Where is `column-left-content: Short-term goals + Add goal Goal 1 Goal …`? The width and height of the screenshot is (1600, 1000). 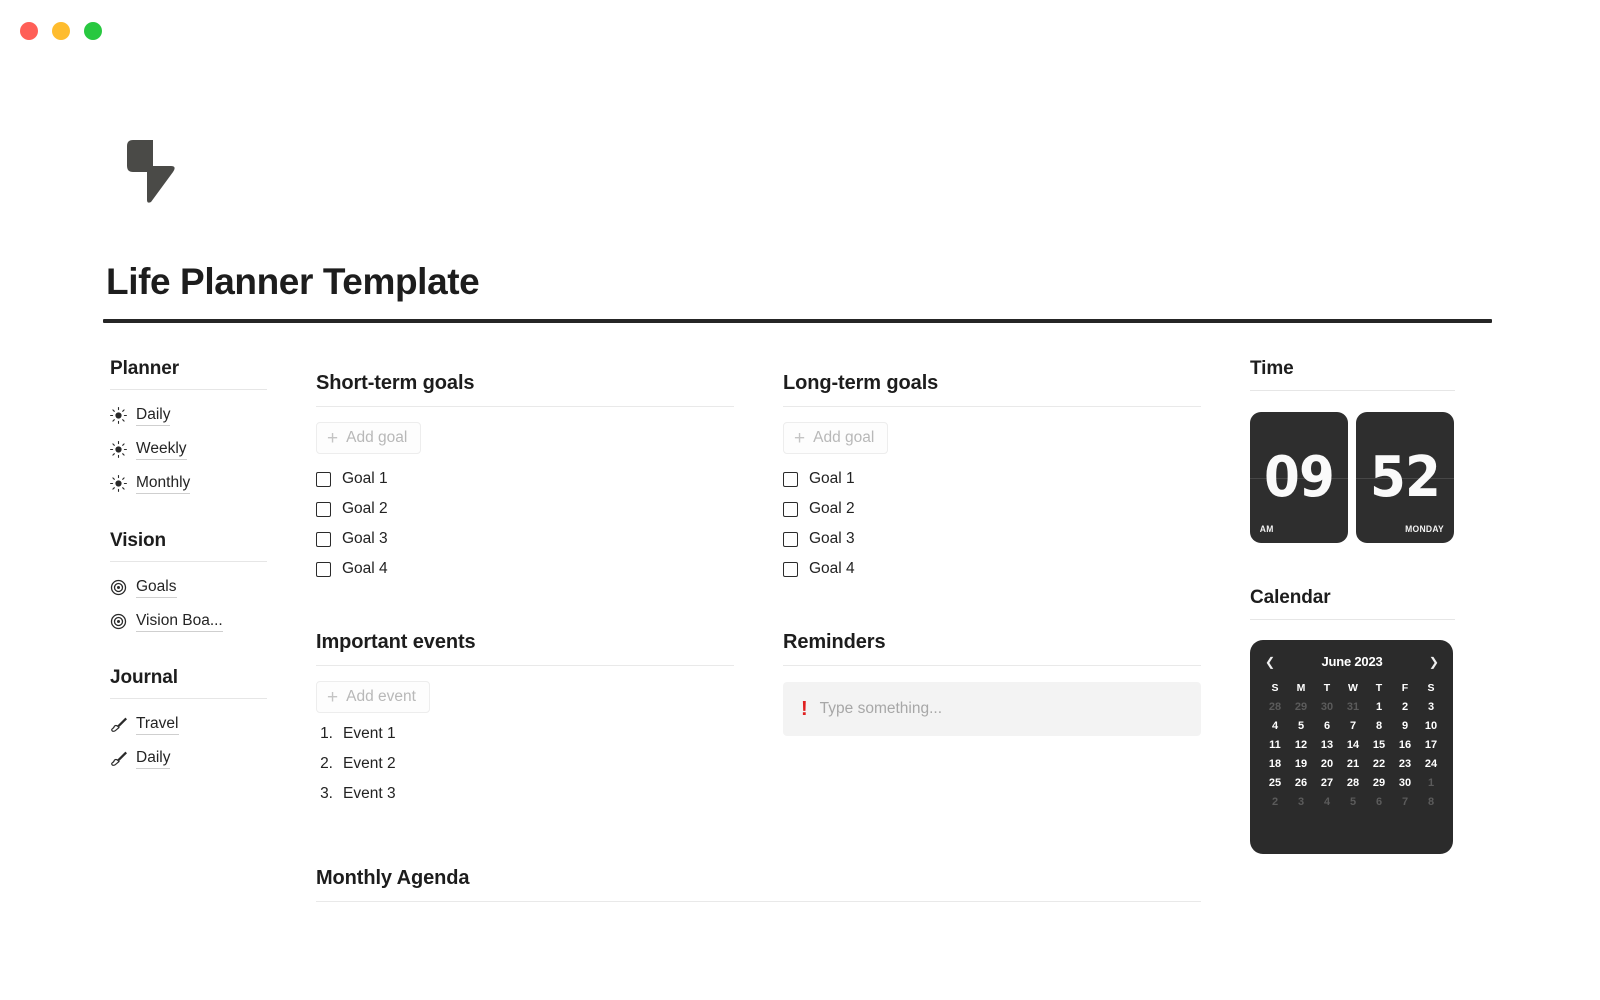 column-left-content: Short-term goals + Add goal Goal 1 Goal … is located at coordinates (525, 593).